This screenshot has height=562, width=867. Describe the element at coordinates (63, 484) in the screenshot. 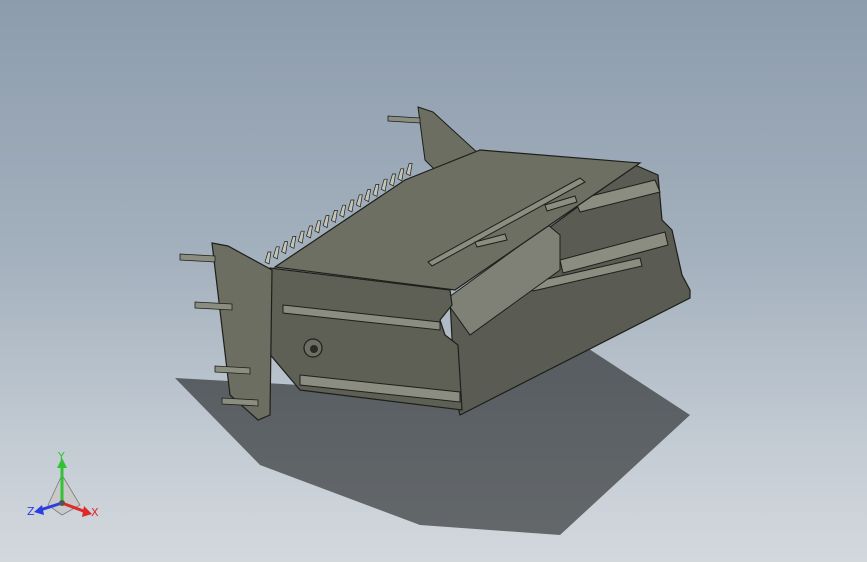

I see `coordinate-triad: Y X Z` at that location.